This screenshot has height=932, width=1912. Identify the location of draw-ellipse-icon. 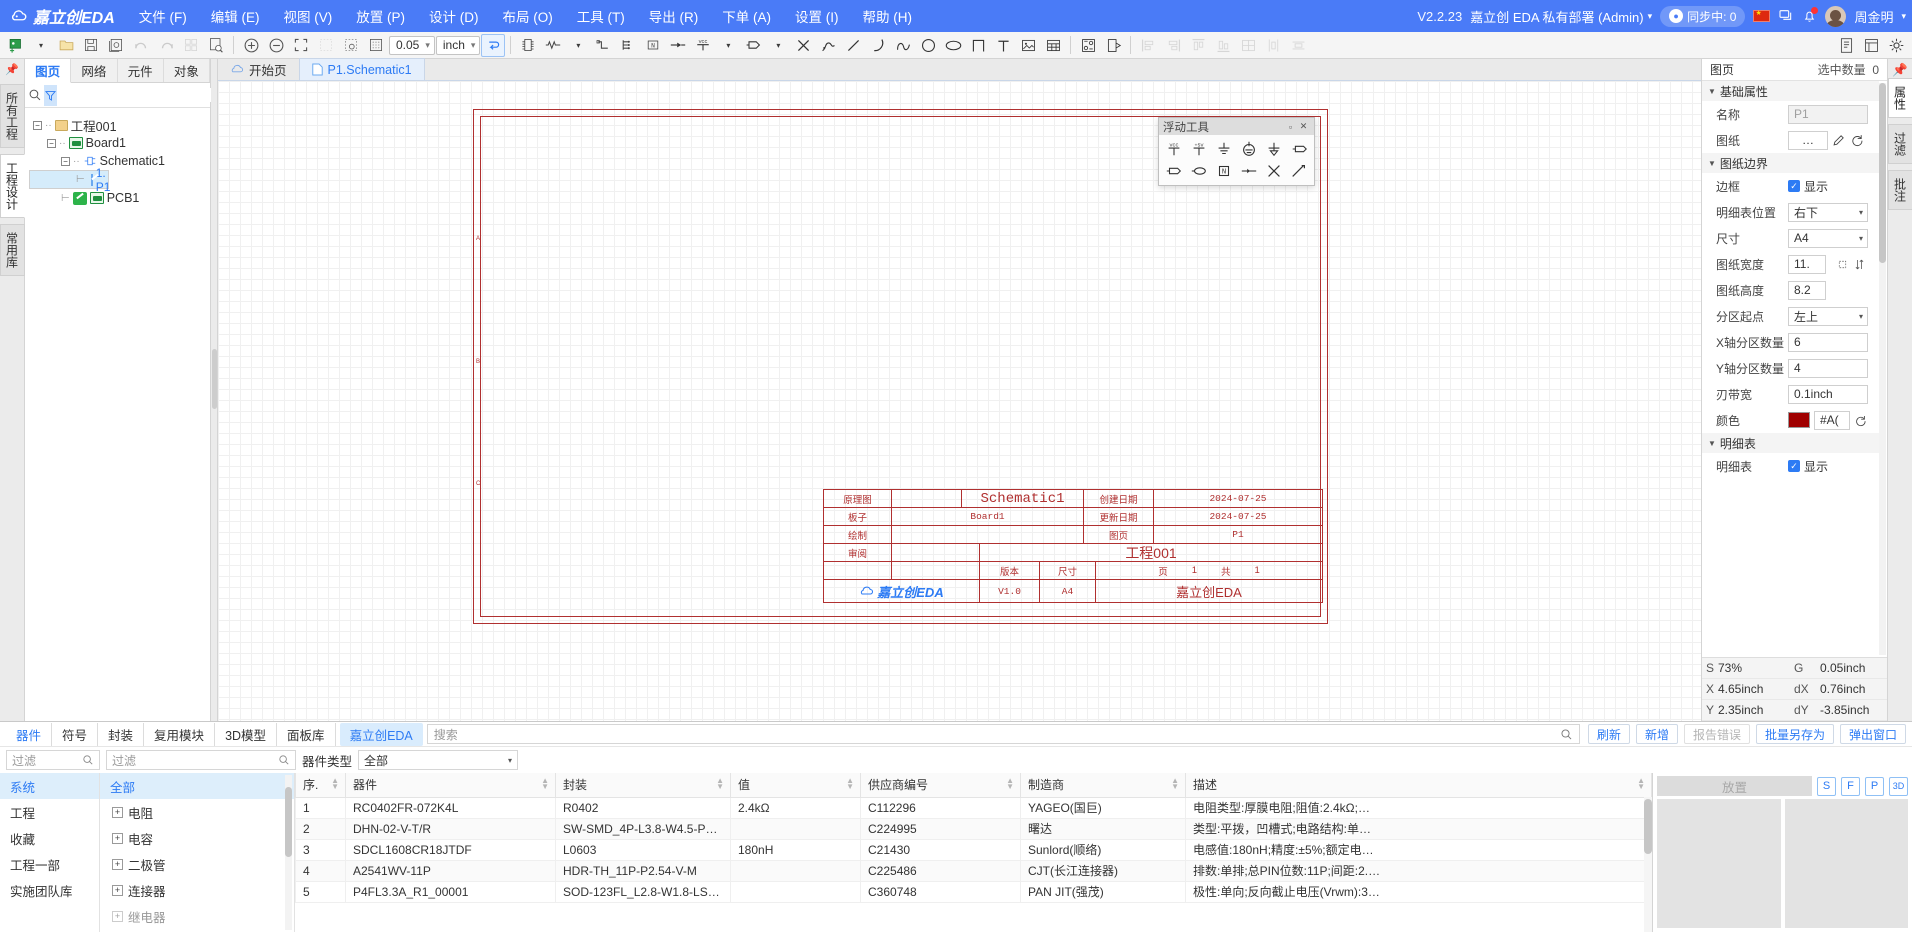
(953, 45).